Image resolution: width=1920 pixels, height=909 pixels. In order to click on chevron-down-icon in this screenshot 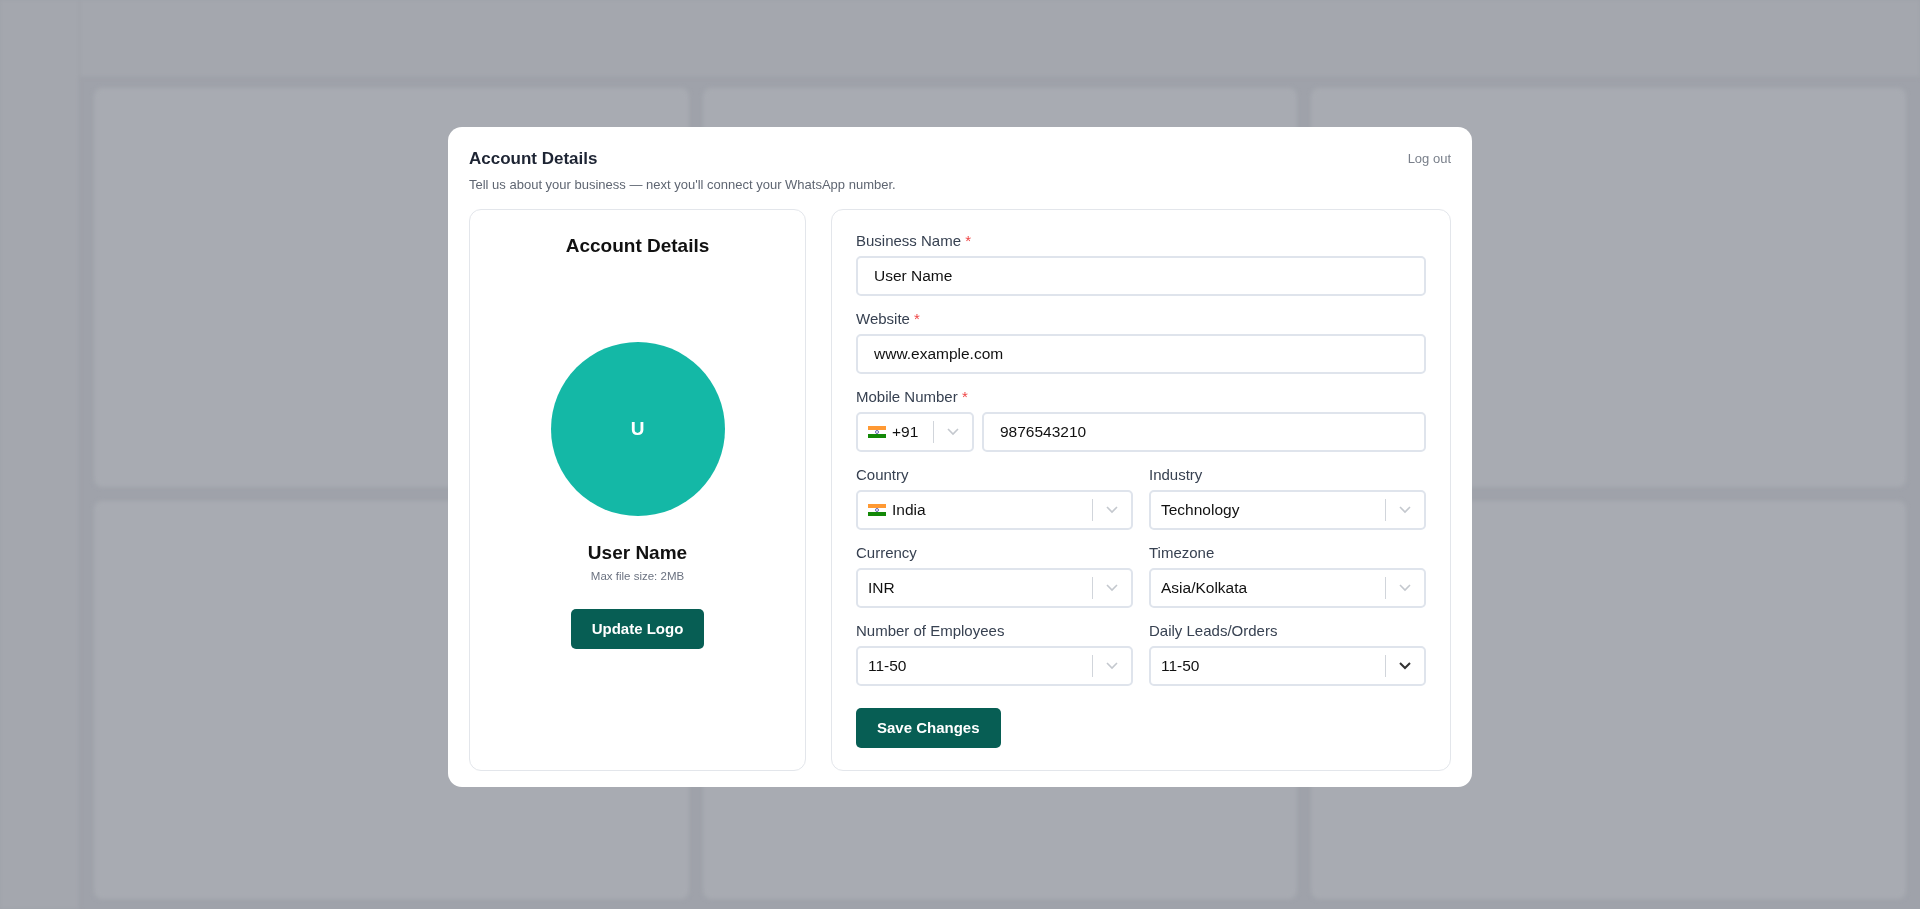, I will do `click(953, 432)`.